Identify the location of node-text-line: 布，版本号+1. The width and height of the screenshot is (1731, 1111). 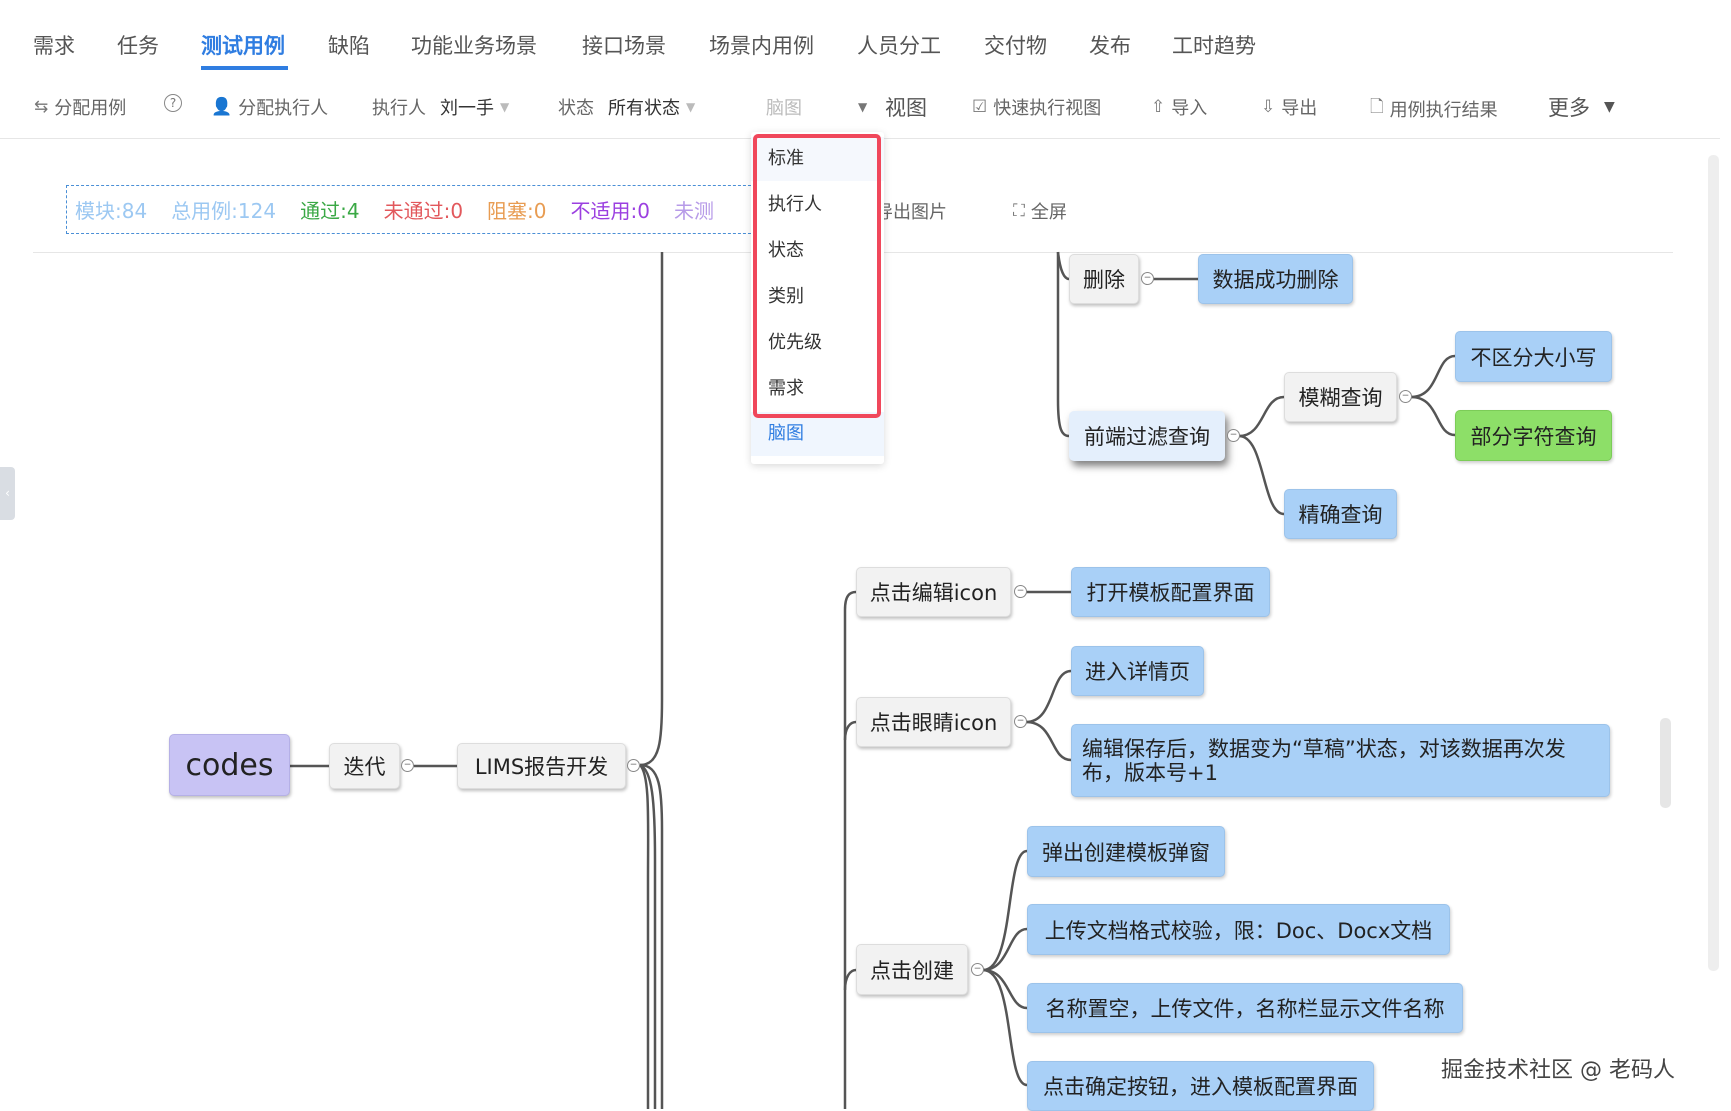
(1150, 772).